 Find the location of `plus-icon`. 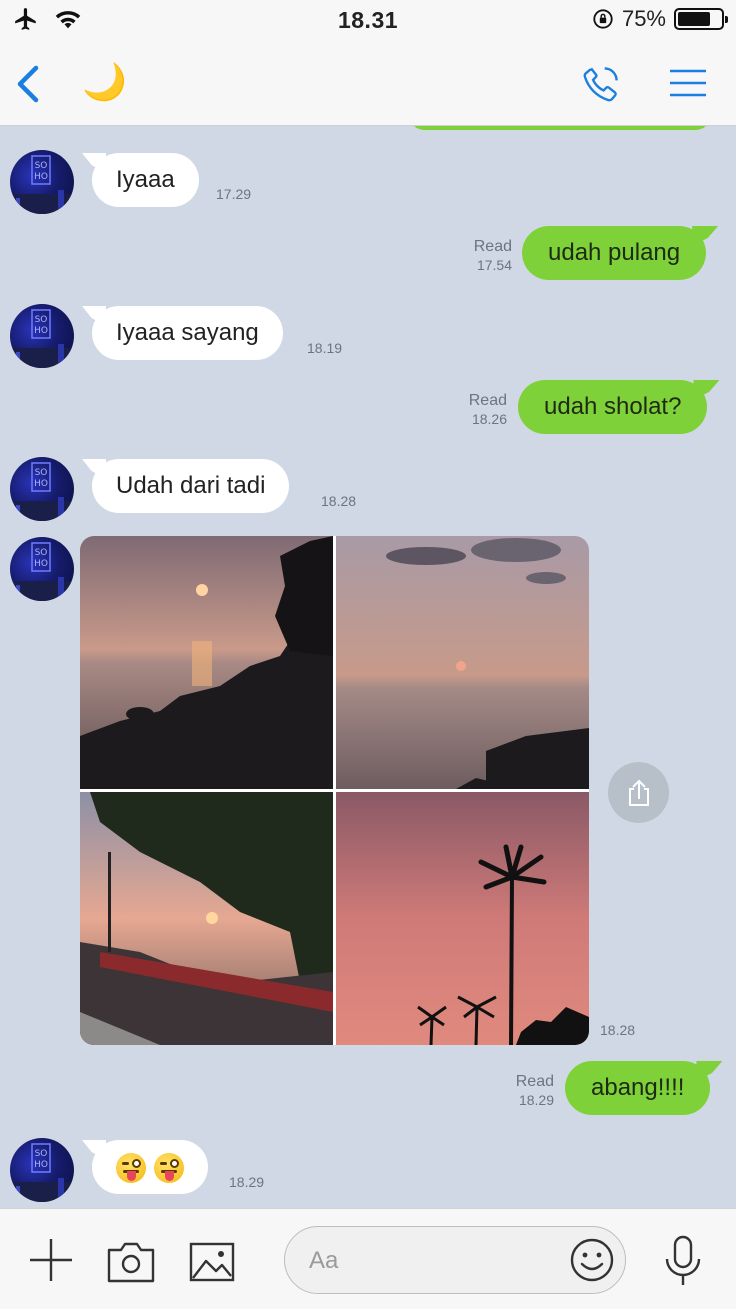

plus-icon is located at coordinates (51, 1260).